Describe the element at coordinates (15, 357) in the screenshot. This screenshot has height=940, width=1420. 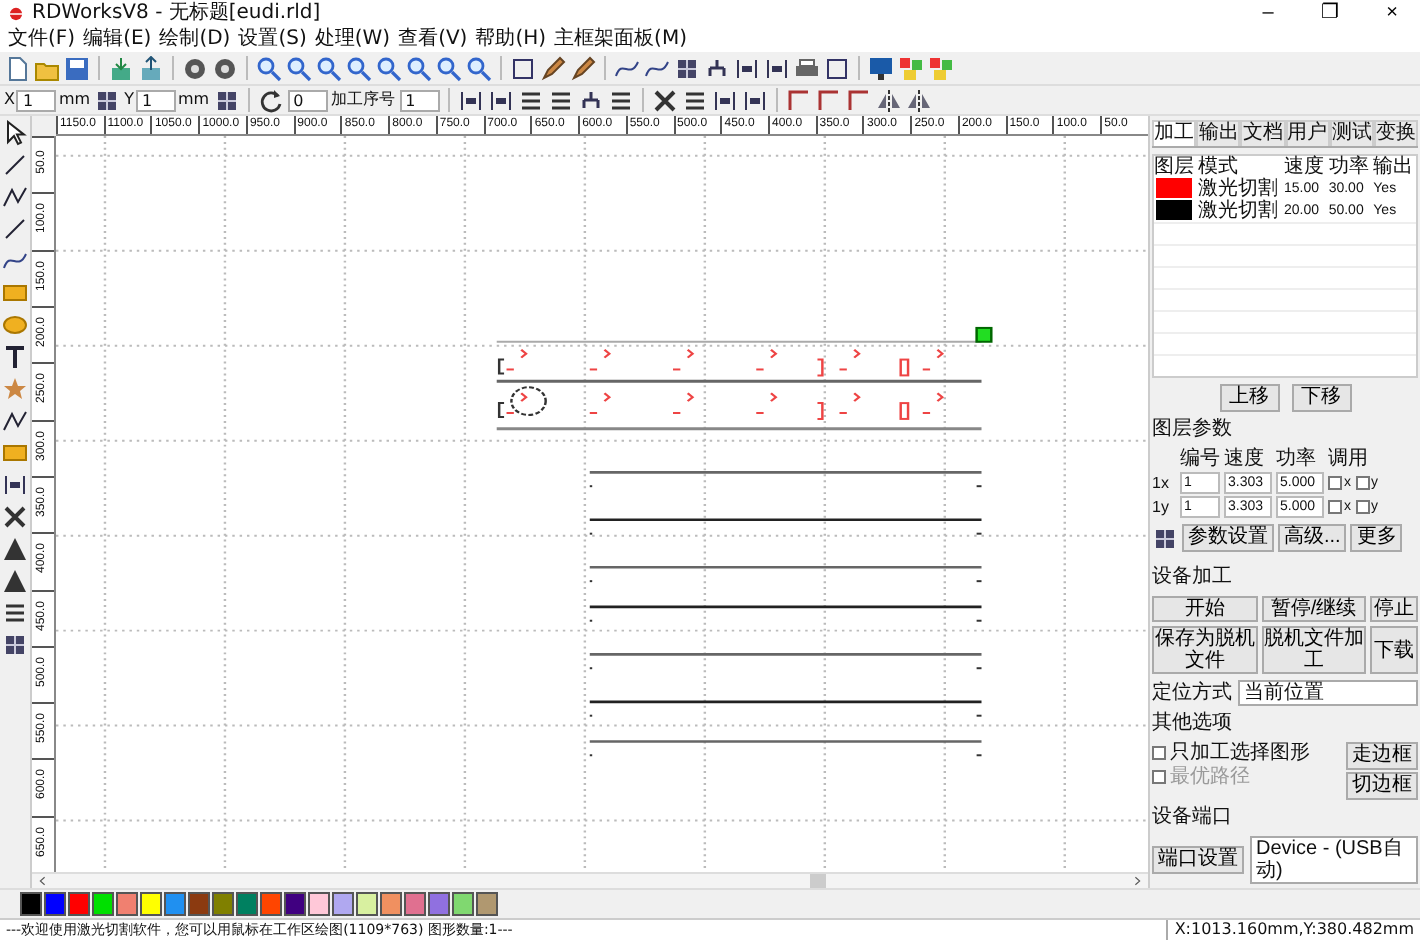
I see `text-tool-icon` at that location.